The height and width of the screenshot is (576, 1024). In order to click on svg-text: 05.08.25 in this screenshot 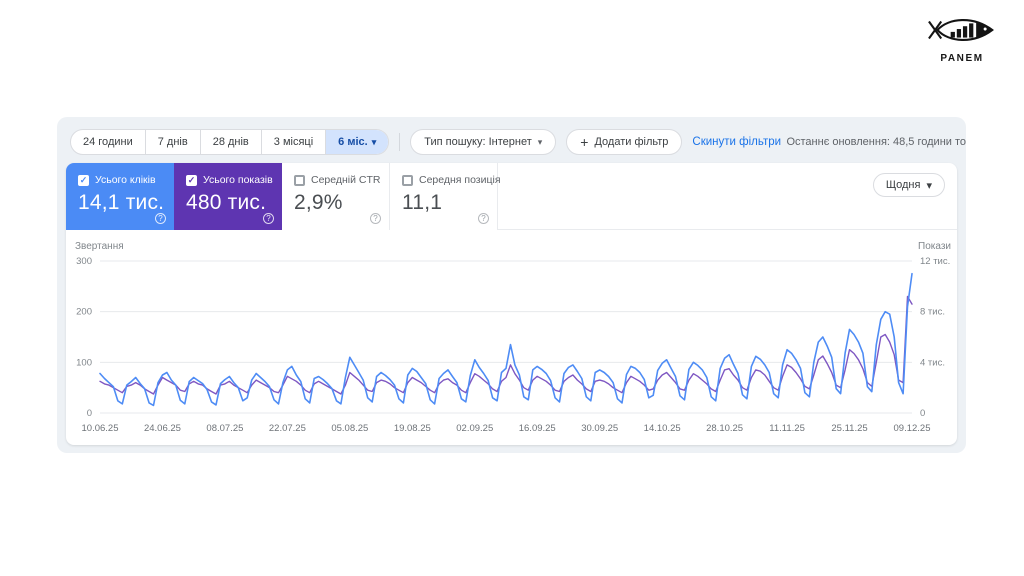, I will do `click(349, 428)`.